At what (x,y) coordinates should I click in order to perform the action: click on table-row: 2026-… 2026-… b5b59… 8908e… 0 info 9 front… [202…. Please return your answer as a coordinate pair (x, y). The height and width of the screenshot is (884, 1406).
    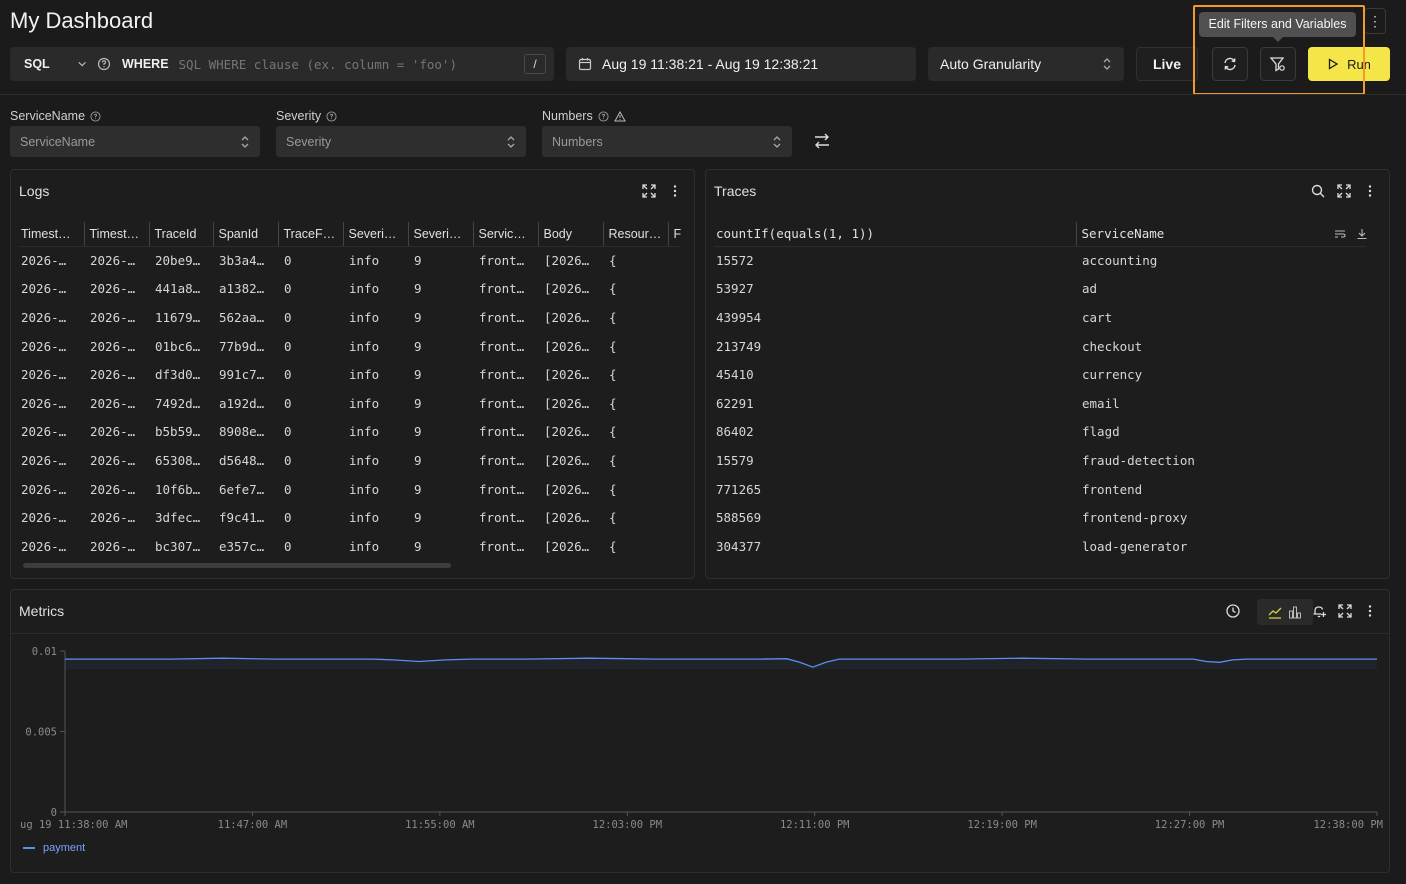
    Looking at the image, I should click on (350, 432).